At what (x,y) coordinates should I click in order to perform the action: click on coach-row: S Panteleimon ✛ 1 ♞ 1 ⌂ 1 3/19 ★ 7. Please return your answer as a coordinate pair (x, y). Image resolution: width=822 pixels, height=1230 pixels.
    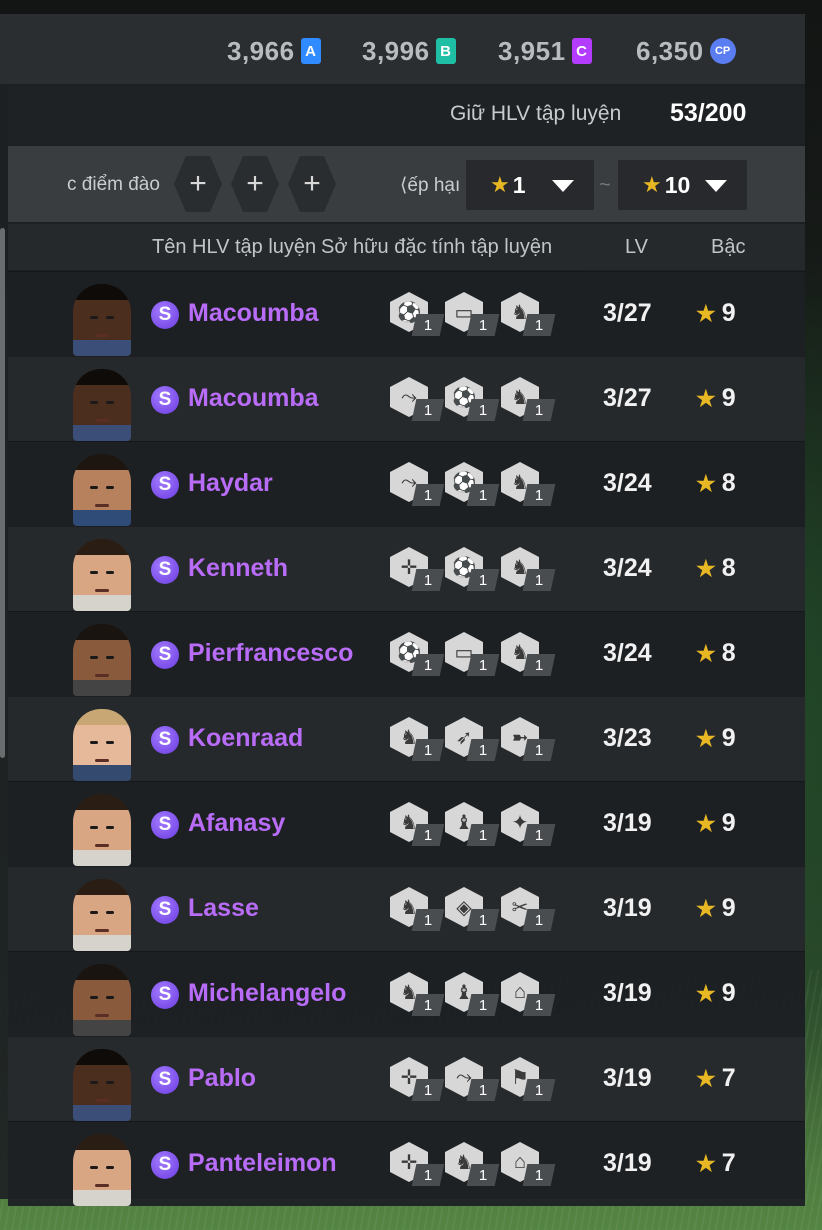
    Looking at the image, I should click on (406, 1163).